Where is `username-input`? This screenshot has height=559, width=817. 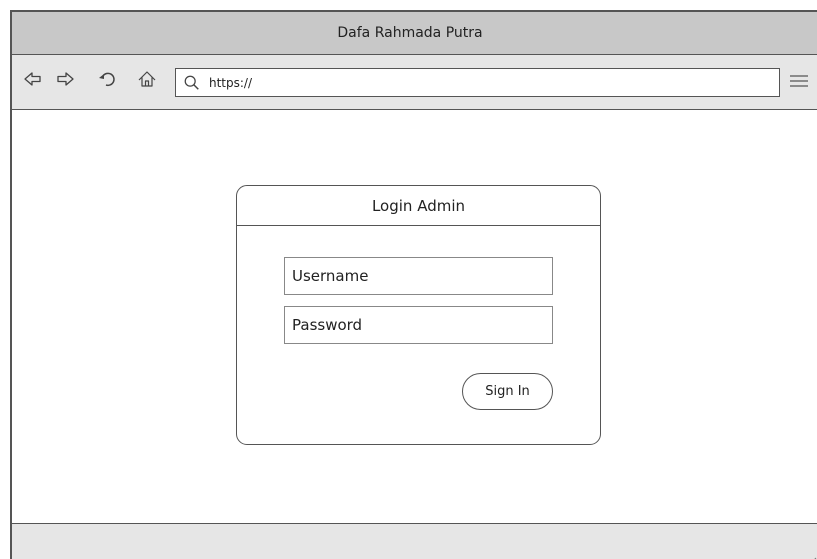
username-input is located at coordinates (418, 276).